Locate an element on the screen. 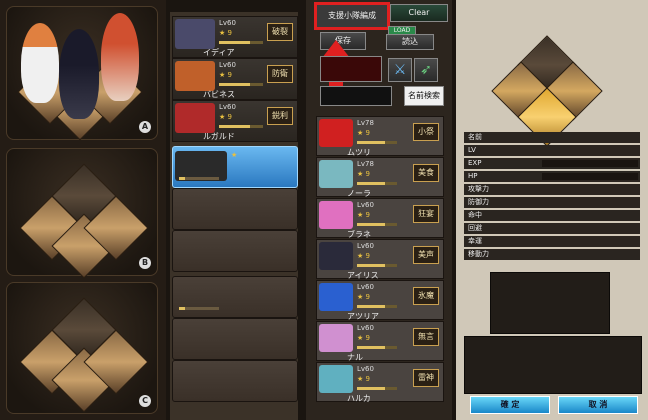 Image resolution: width=648 pixels, height=420 pixels. chibi-black is located at coordinates (79, 74).